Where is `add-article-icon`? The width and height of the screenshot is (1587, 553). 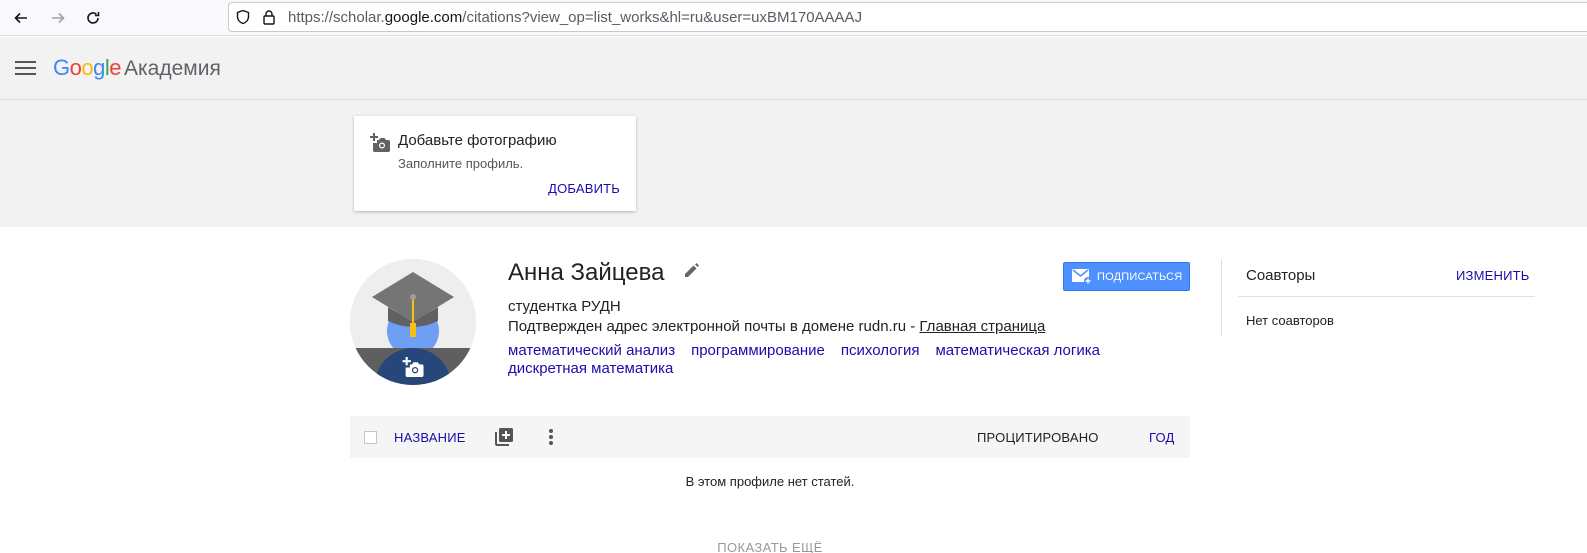 add-article-icon is located at coordinates (504, 437).